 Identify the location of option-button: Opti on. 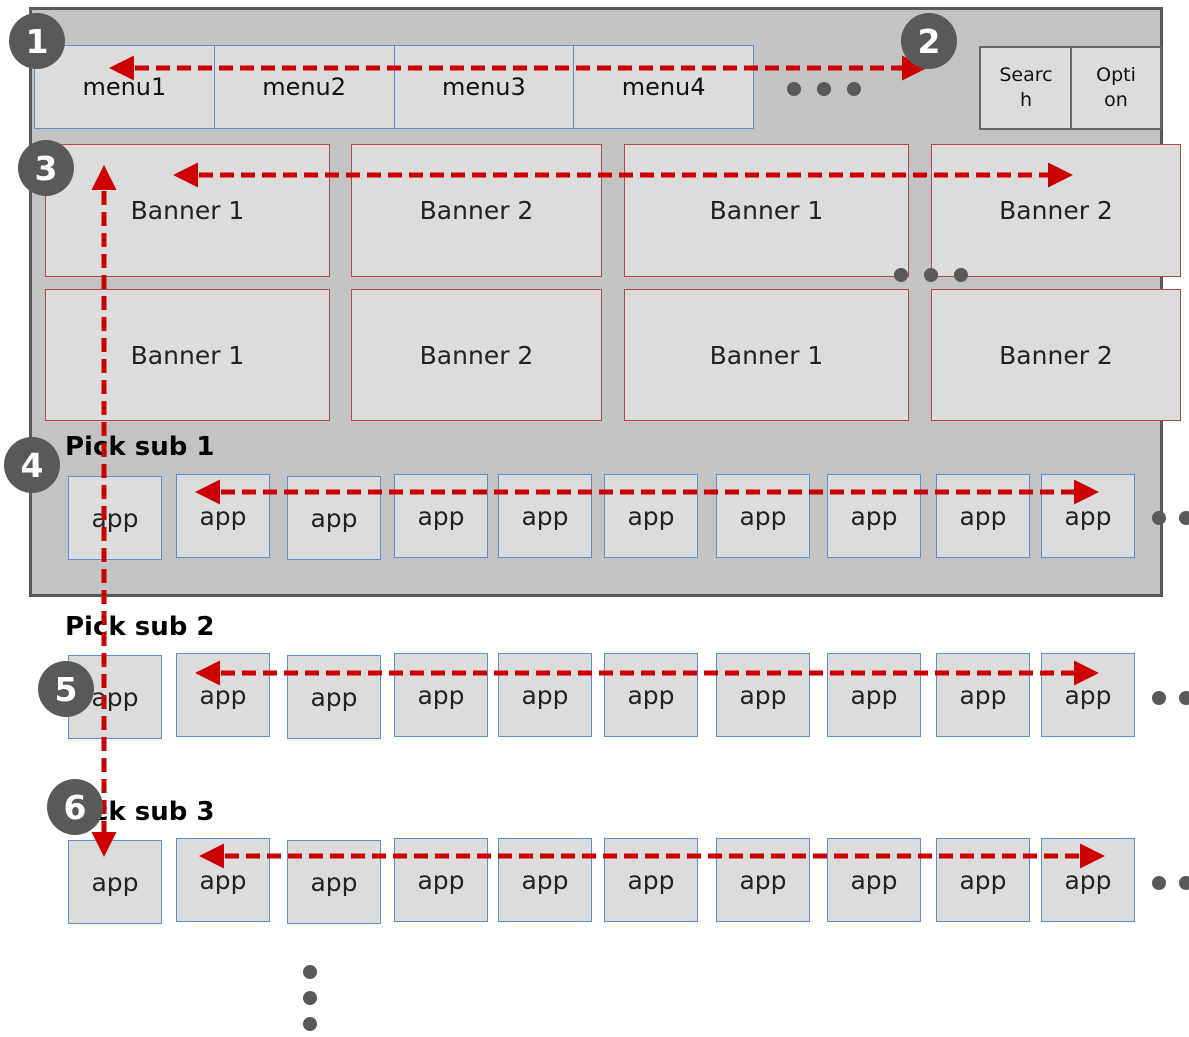
(1116, 88).